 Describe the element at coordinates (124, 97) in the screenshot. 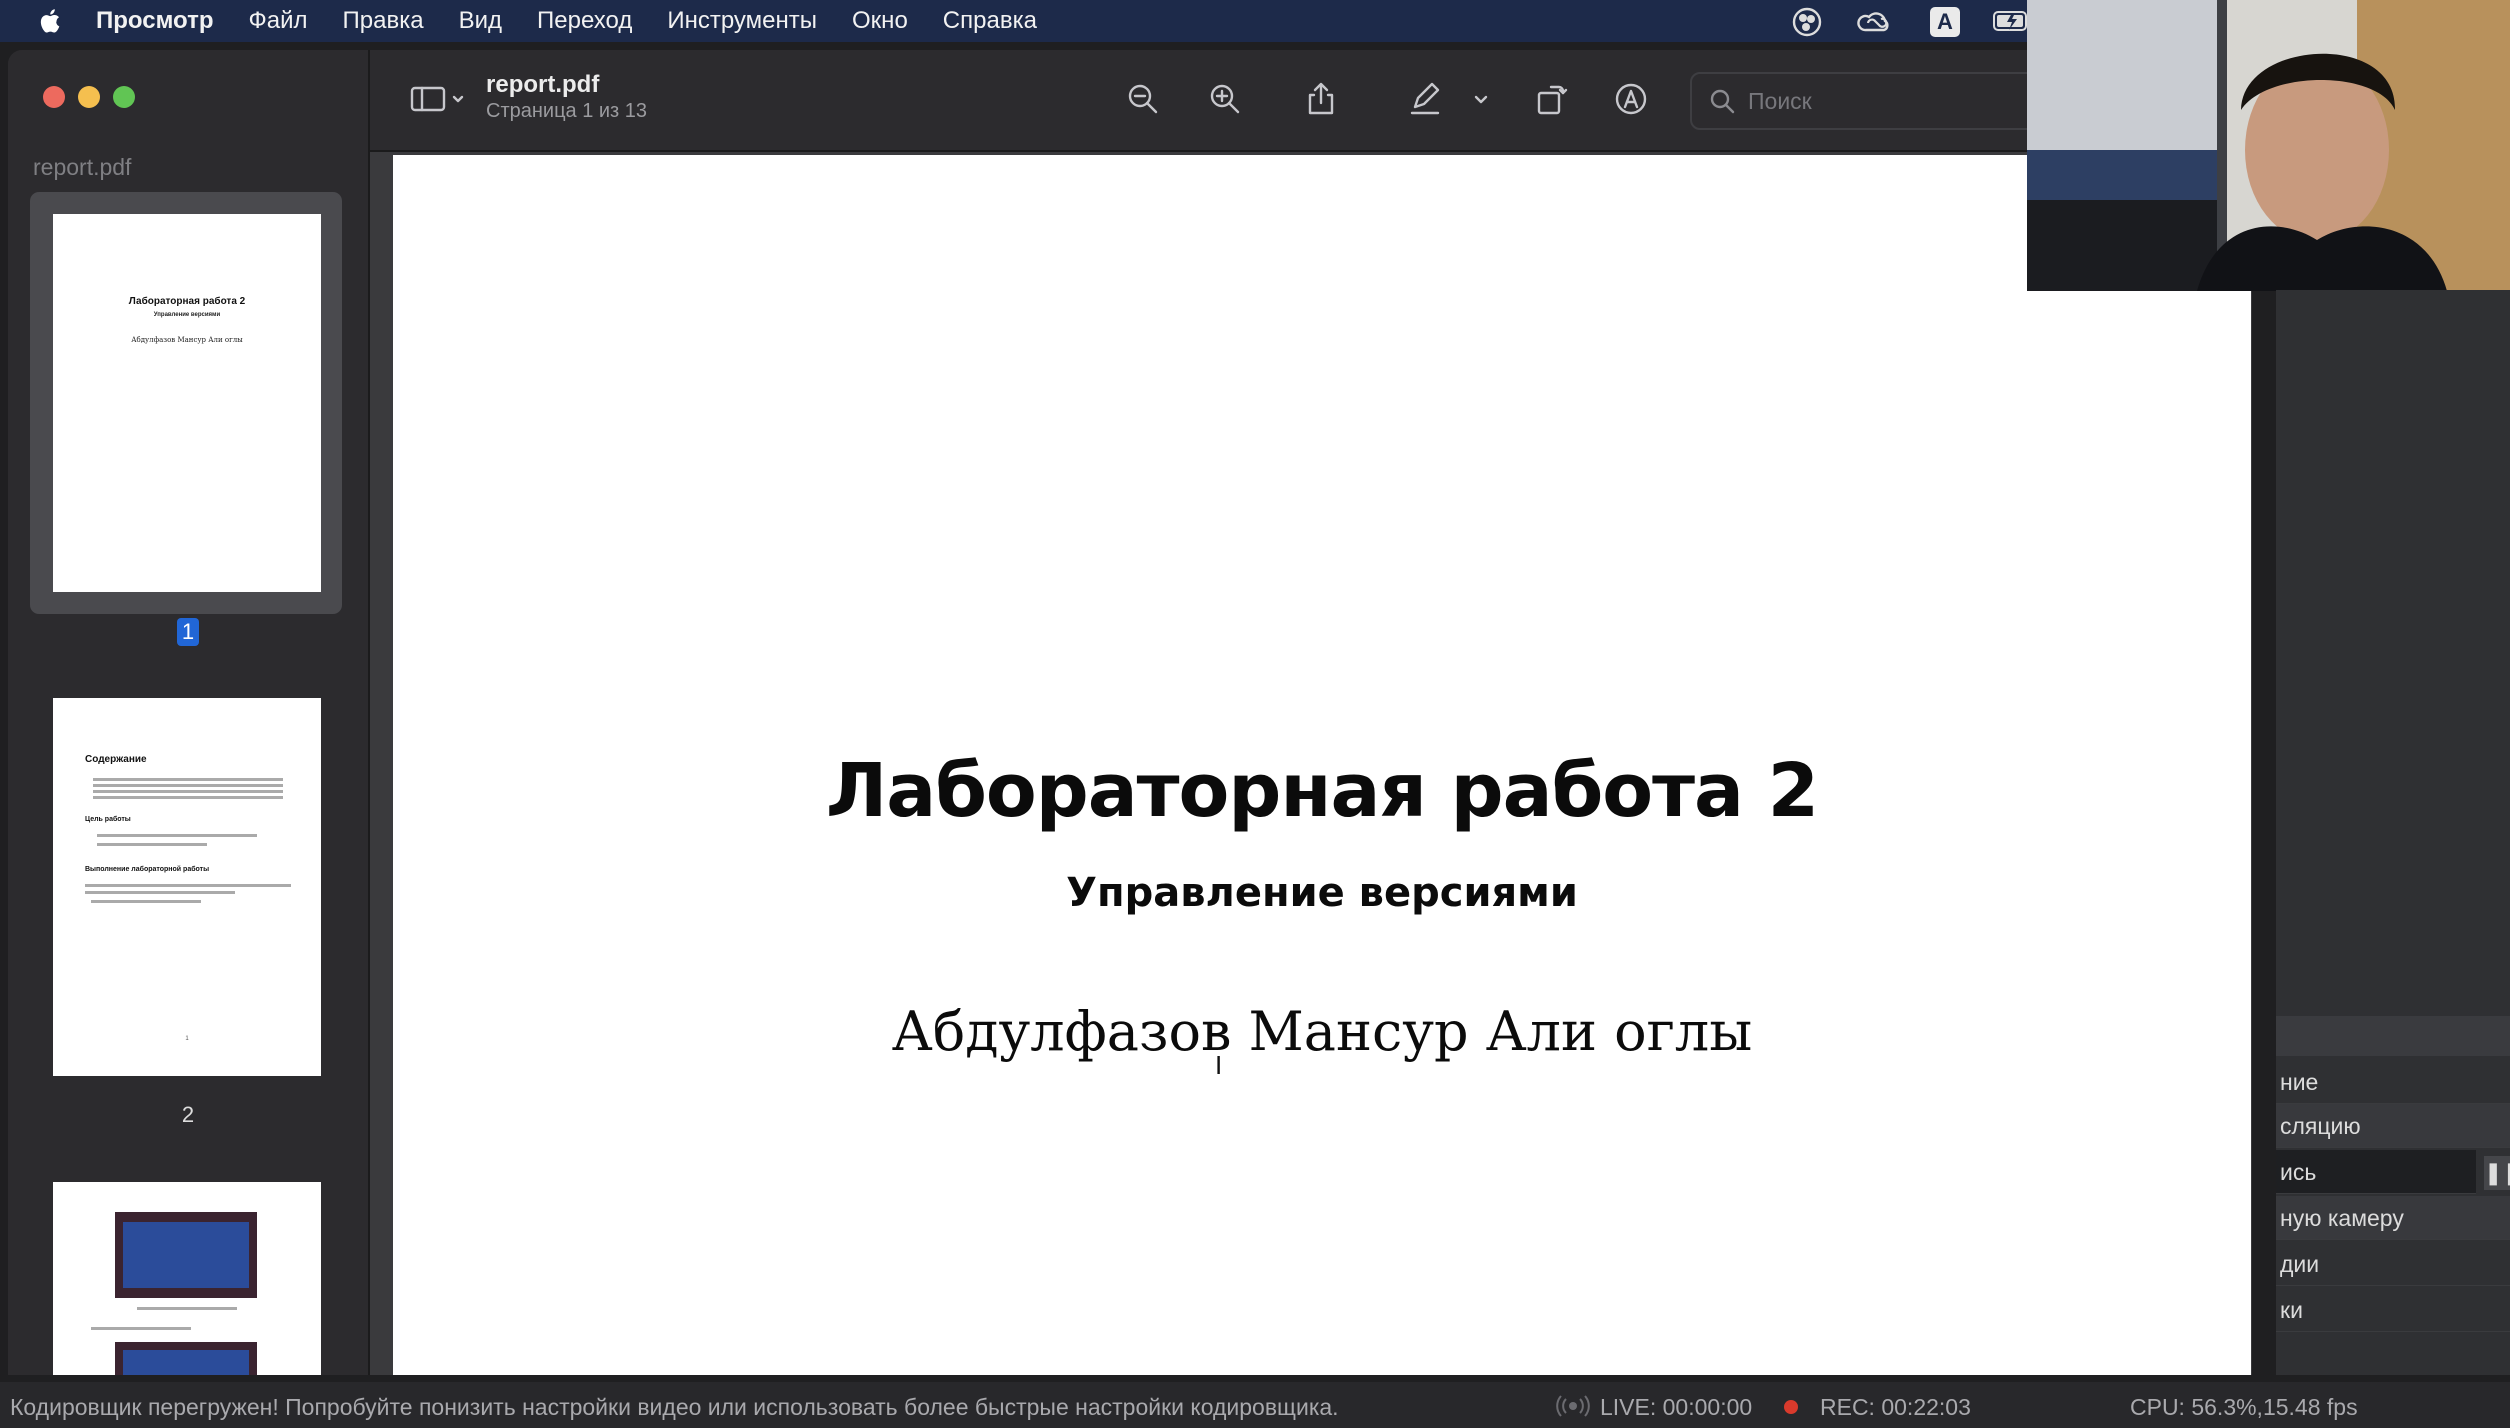

I see `zoom-window-button` at that location.